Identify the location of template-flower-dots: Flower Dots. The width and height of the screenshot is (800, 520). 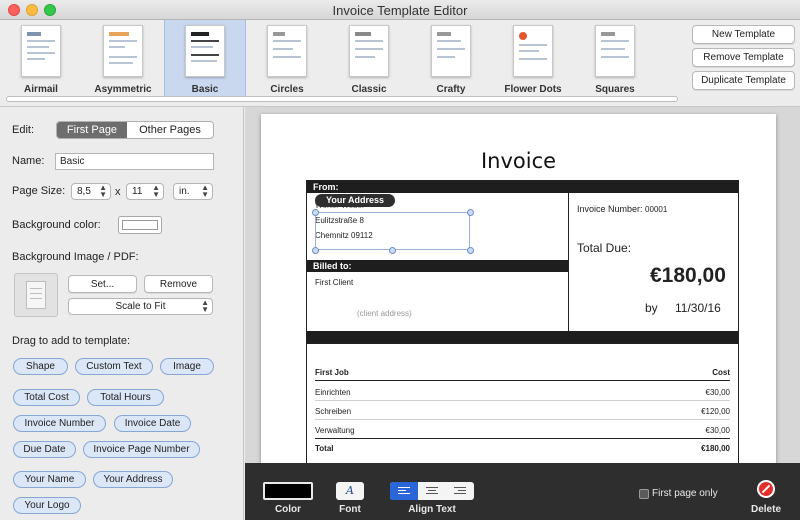
(533, 59).